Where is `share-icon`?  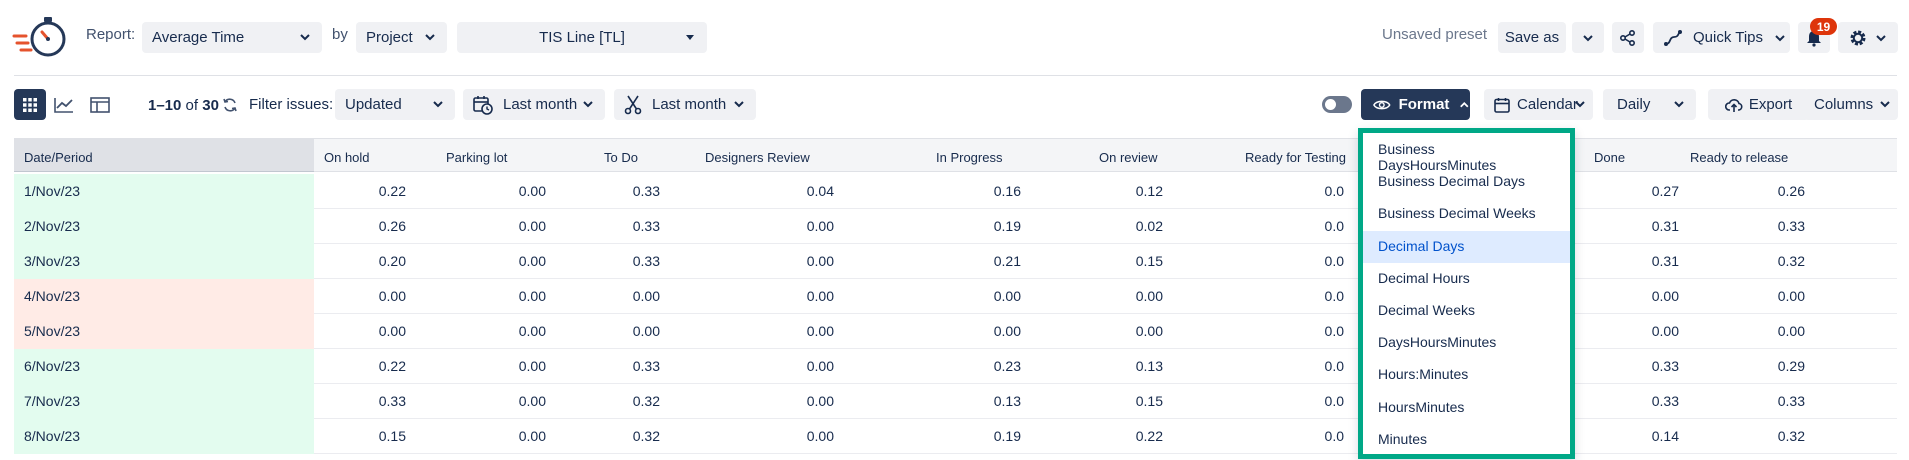
share-icon is located at coordinates (1627, 37).